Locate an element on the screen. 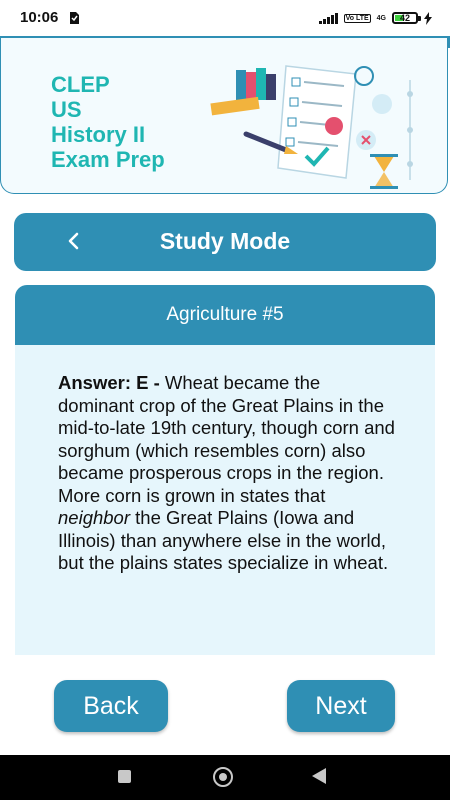 The width and height of the screenshot is (450, 800). app-title-line: US is located at coordinates (66, 109).